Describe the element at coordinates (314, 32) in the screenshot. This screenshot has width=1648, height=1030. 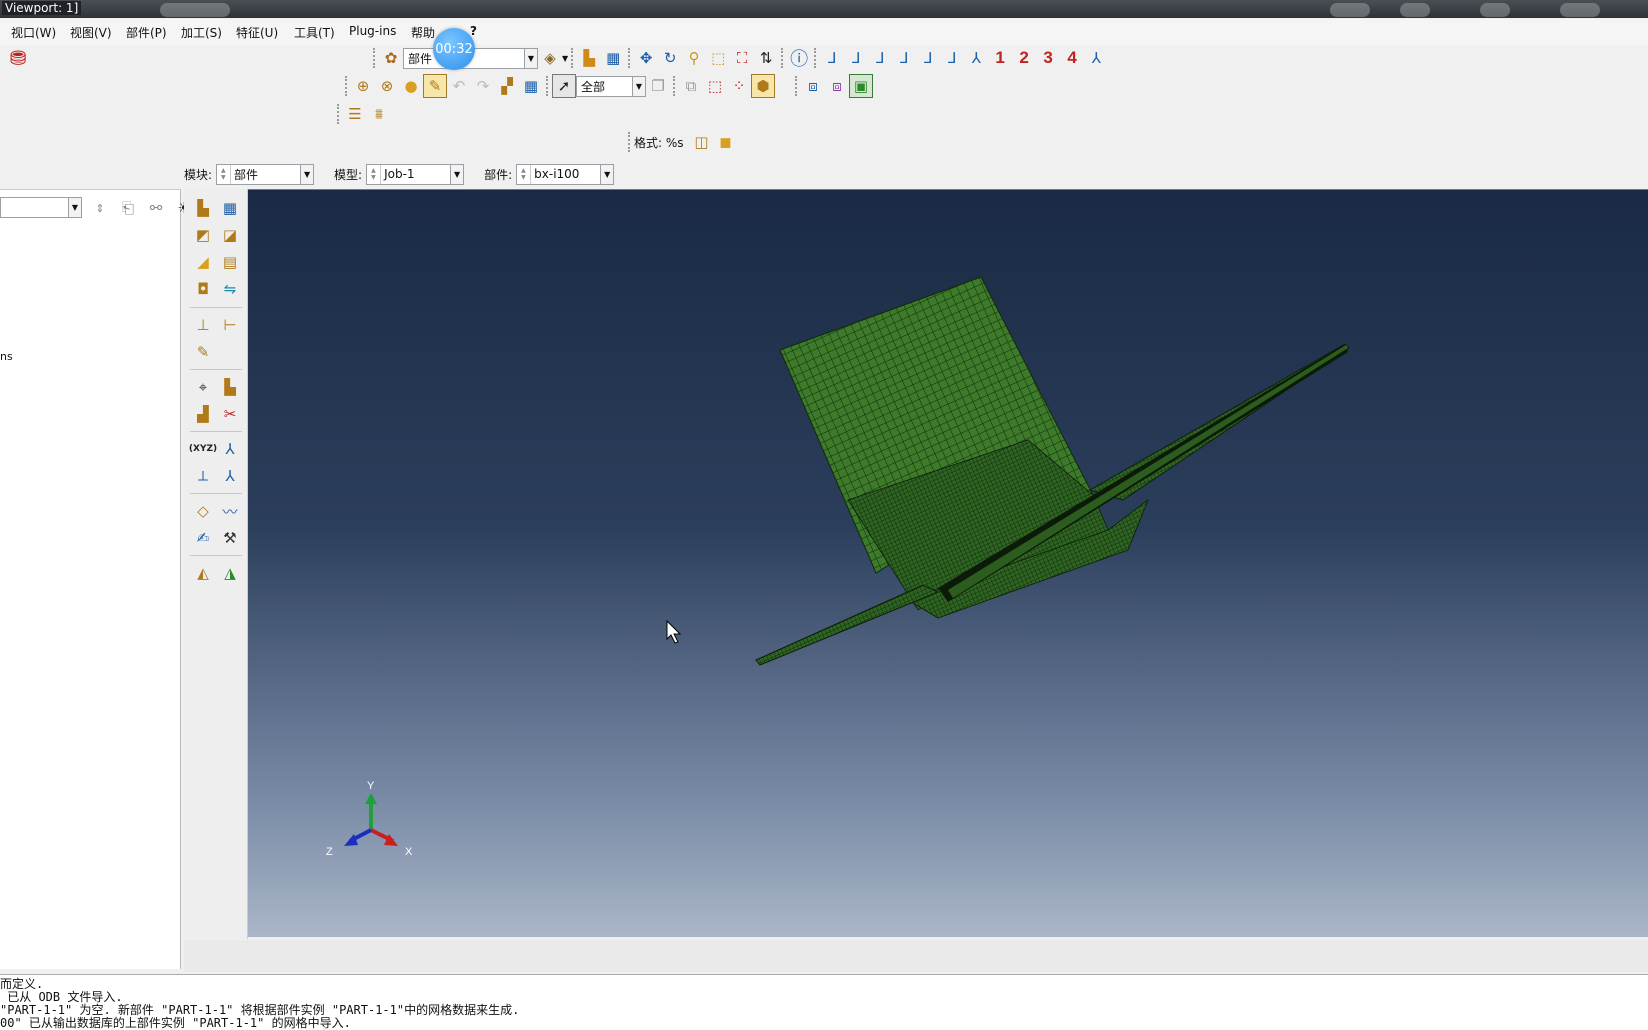
I see `menu-tools: 工具(T)` at that location.